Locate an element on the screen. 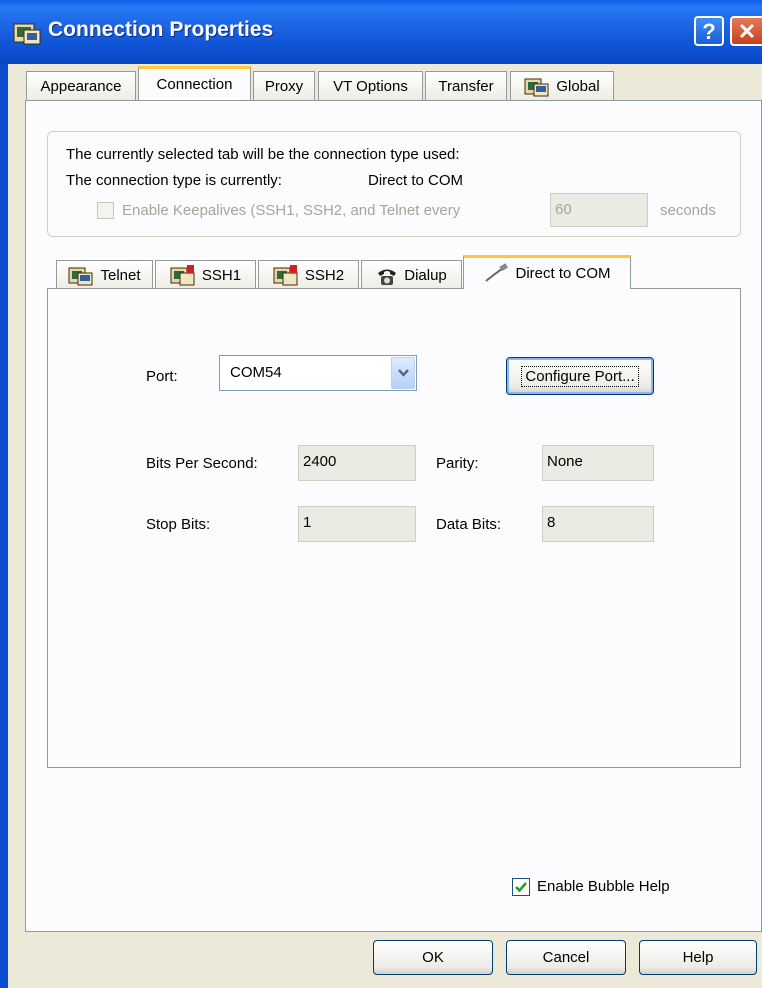 The image size is (762, 988). tab-label: Transfer is located at coordinates (466, 86).